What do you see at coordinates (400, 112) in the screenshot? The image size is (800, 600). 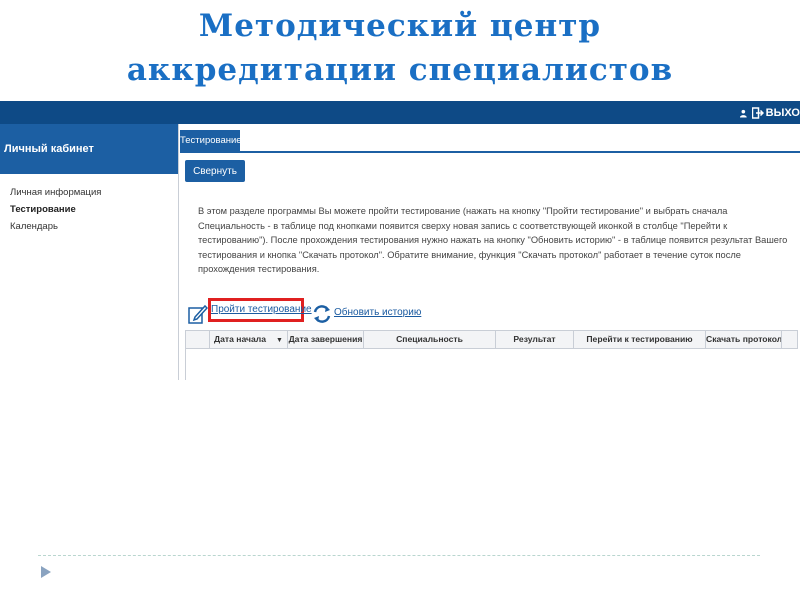 I see `top-bar: ВЫХО` at bounding box center [400, 112].